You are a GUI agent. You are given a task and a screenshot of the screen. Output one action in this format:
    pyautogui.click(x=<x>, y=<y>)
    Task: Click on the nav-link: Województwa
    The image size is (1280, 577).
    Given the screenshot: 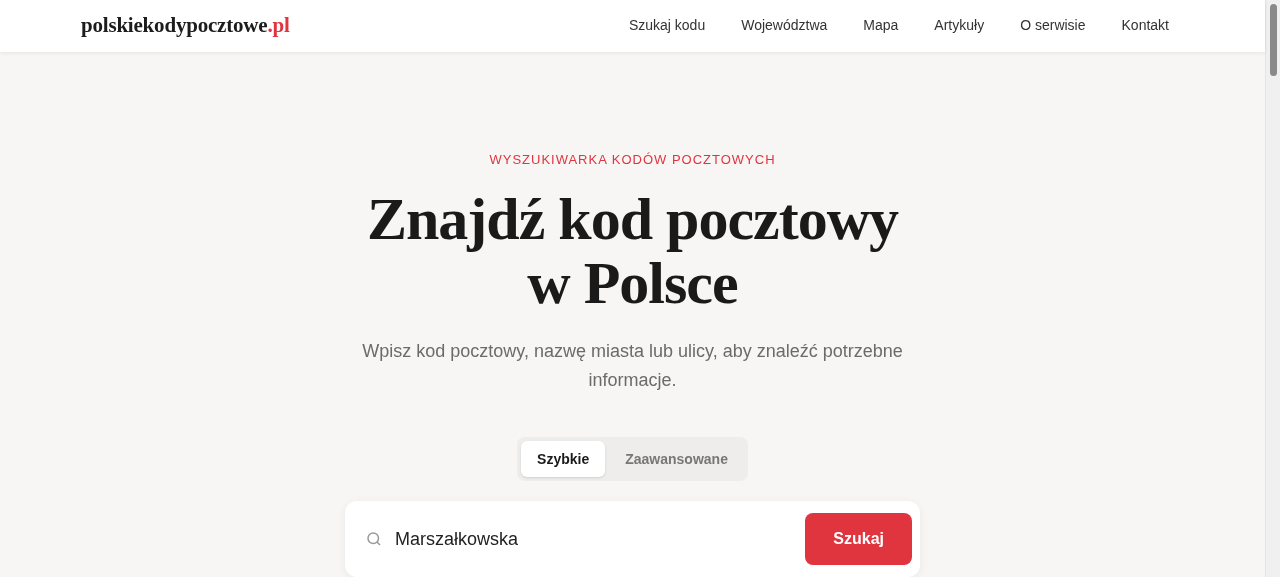 What is the action you would take?
    pyautogui.click(x=784, y=26)
    